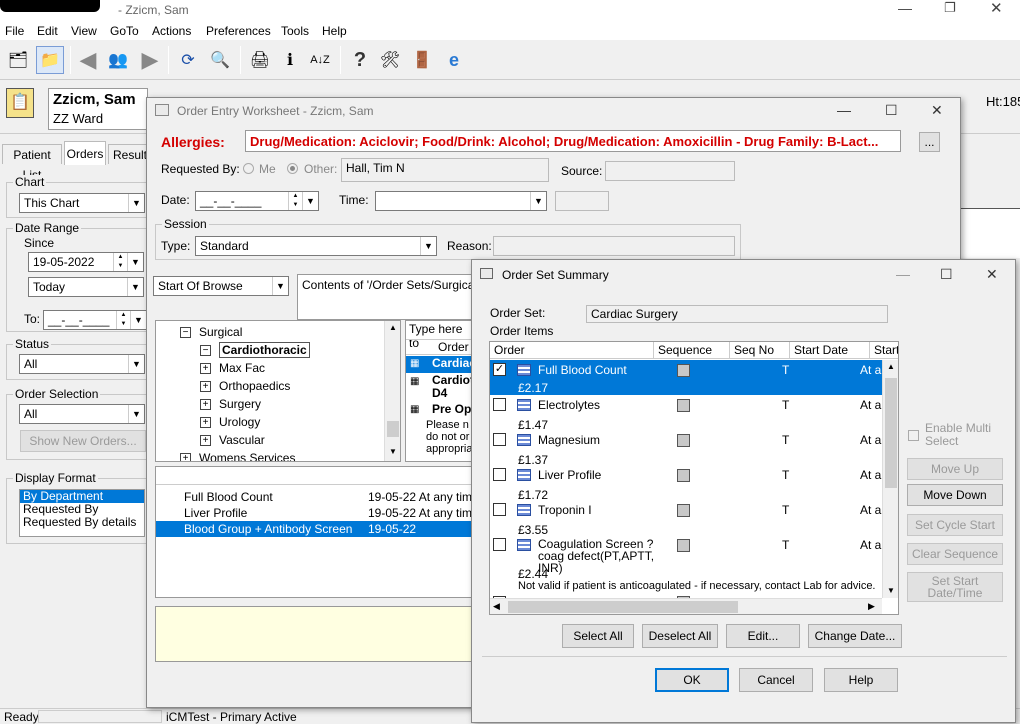 The image size is (1020, 724). Describe the element at coordinates (454, 60) in the screenshot. I see `internet-explorer-icon: e` at that location.